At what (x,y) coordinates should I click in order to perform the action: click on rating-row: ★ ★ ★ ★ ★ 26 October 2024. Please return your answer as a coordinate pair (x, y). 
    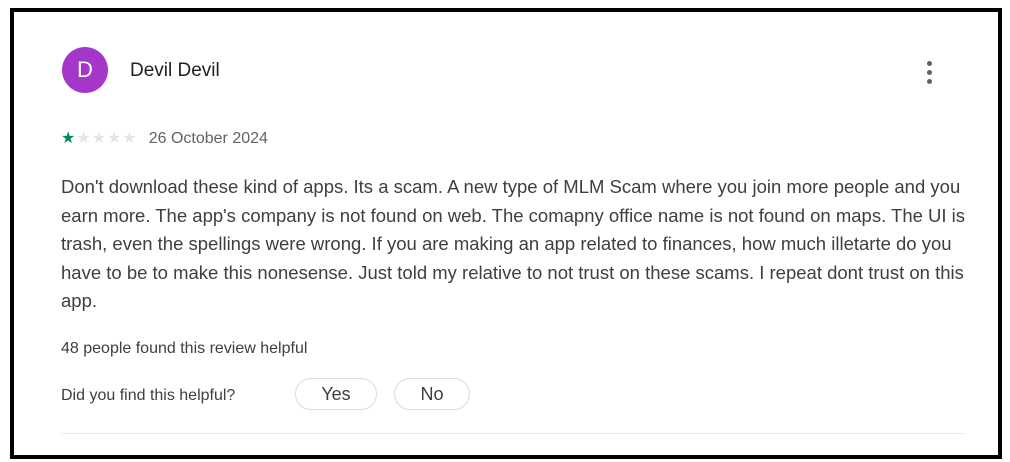
    Looking at the image, I should click on (164, 139).